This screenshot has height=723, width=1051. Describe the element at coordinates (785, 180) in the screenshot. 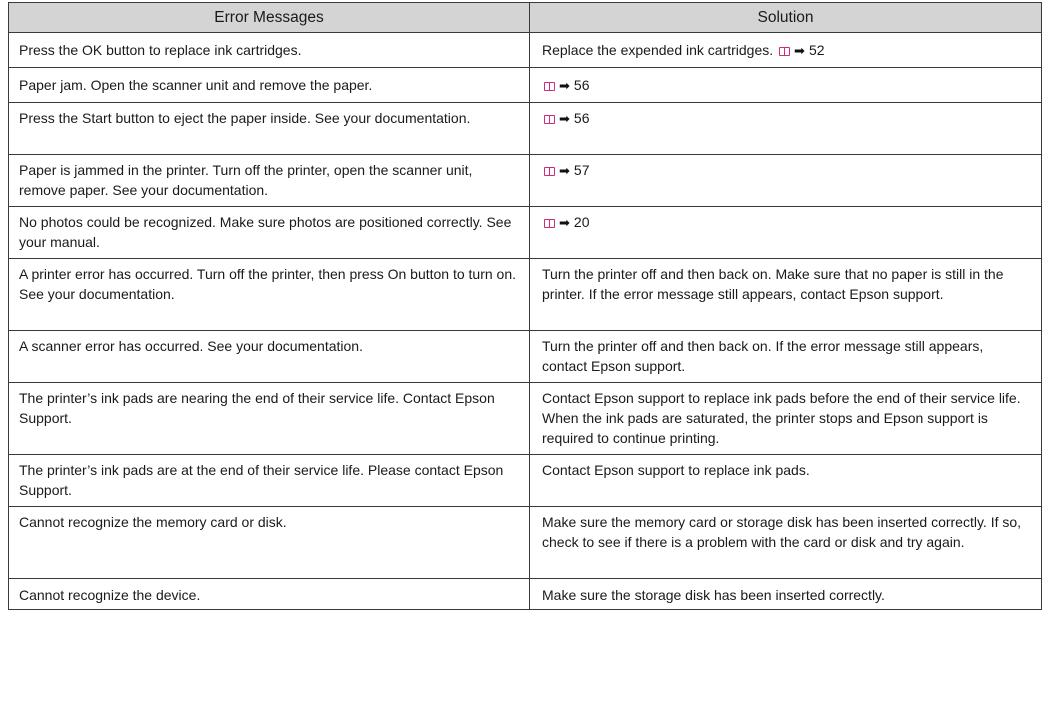

I see `solution-cell: ➡ 57` at that location.